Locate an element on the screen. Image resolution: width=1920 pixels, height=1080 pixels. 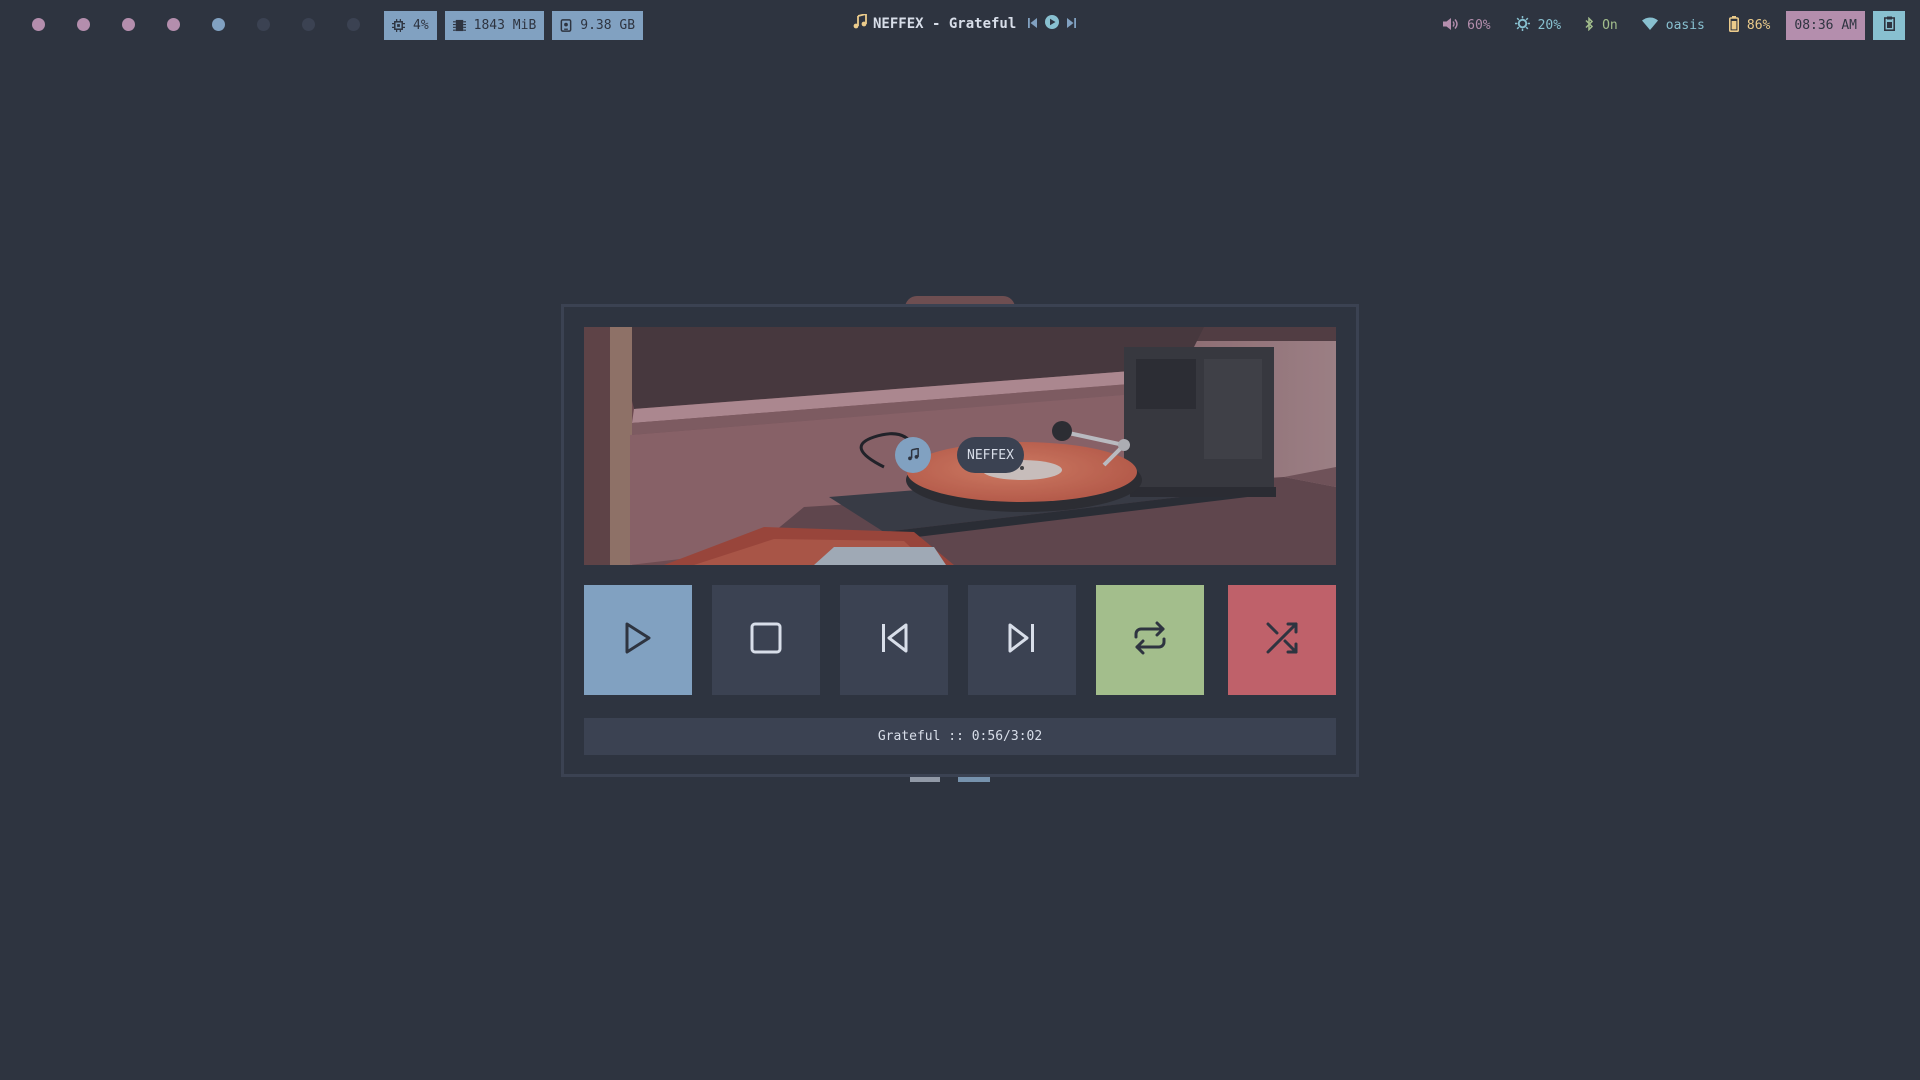
playback-controls is located at coordinates (960, 640).